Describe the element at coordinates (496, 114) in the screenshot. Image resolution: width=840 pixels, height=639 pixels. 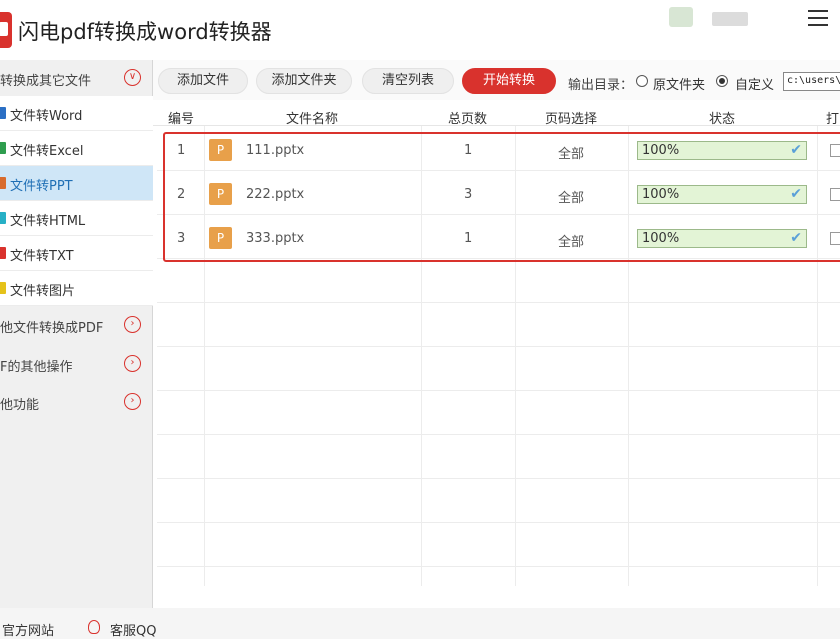
I see `table-header: 编号 文件名称 总页数 页码选择 状态 打` at that location.